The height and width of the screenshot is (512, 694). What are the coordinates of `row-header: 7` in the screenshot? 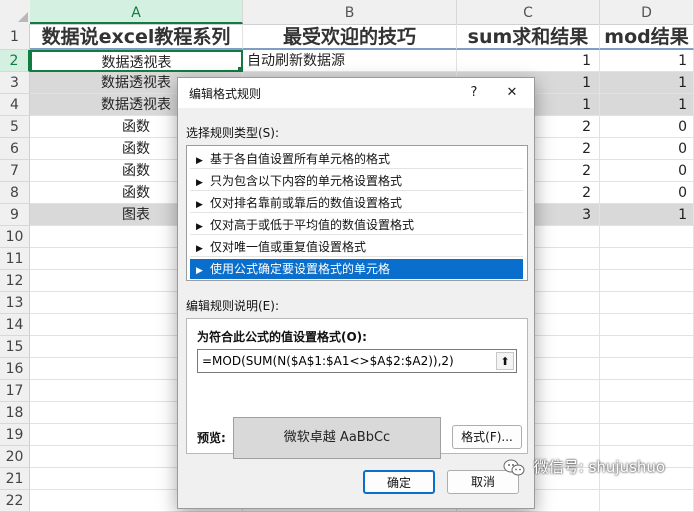 It's located at (15, 171).